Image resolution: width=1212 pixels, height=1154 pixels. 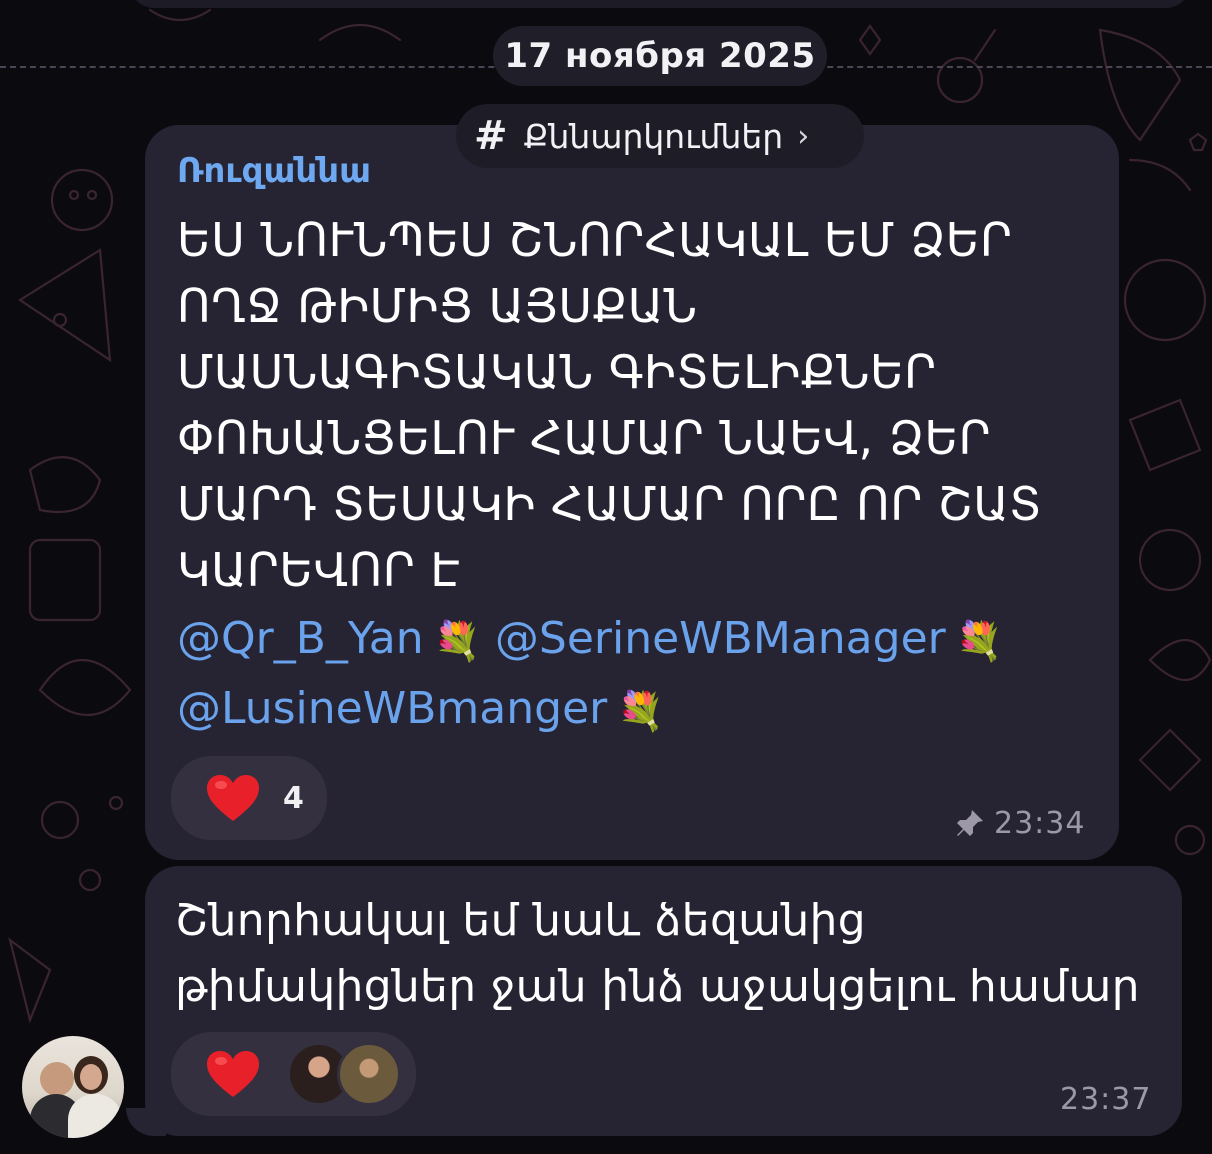 I want to click on reactor-avatar, so click(x=369, y=1074).